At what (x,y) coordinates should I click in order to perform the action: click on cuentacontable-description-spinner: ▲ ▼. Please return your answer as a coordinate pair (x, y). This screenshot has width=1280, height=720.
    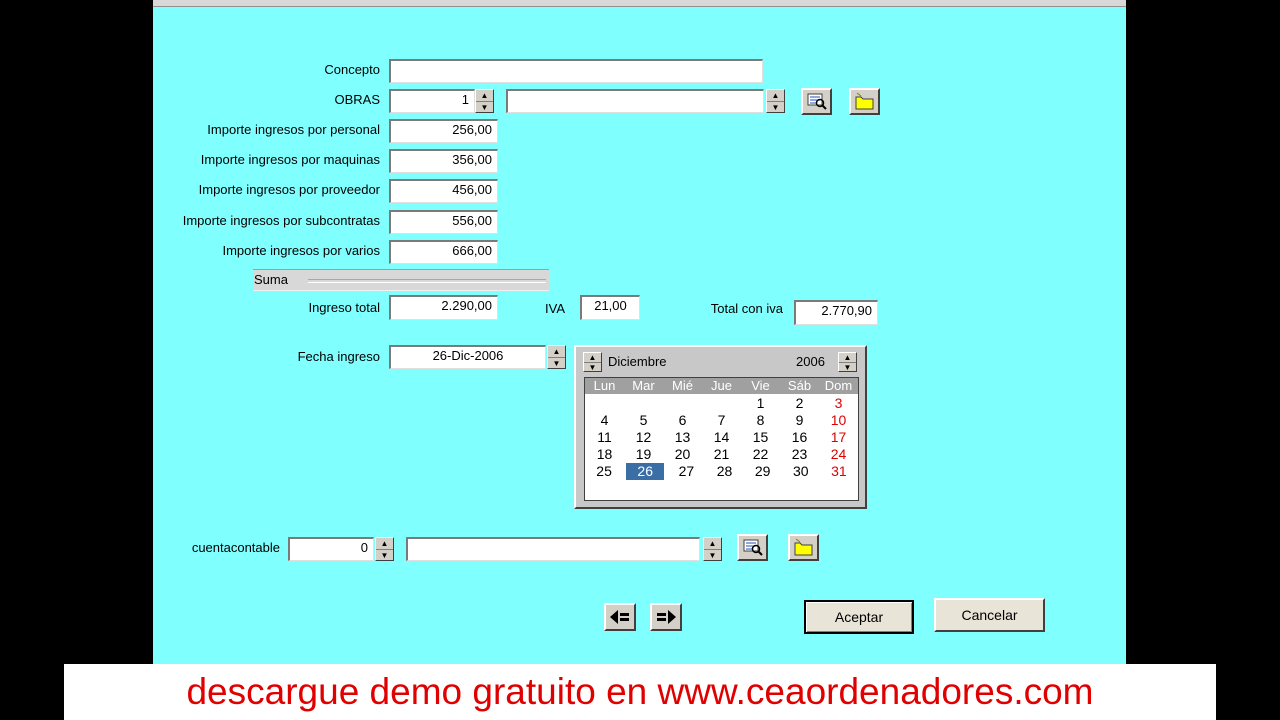
    Looking at the image, I should click on (712, 549).